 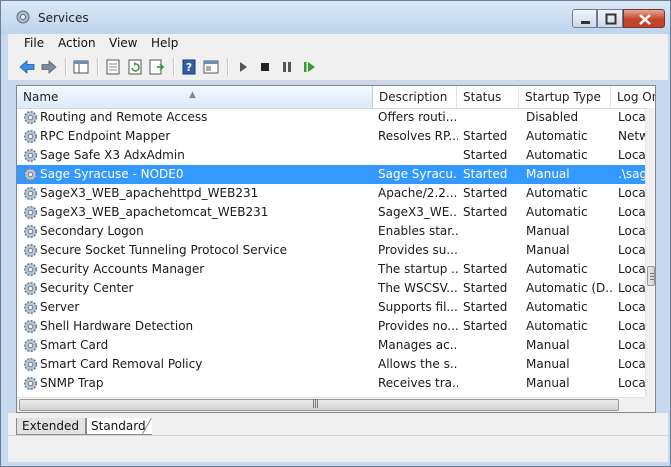 I want to click on cell-name: Shell Hardware Detection, so click(x=117, y=326).